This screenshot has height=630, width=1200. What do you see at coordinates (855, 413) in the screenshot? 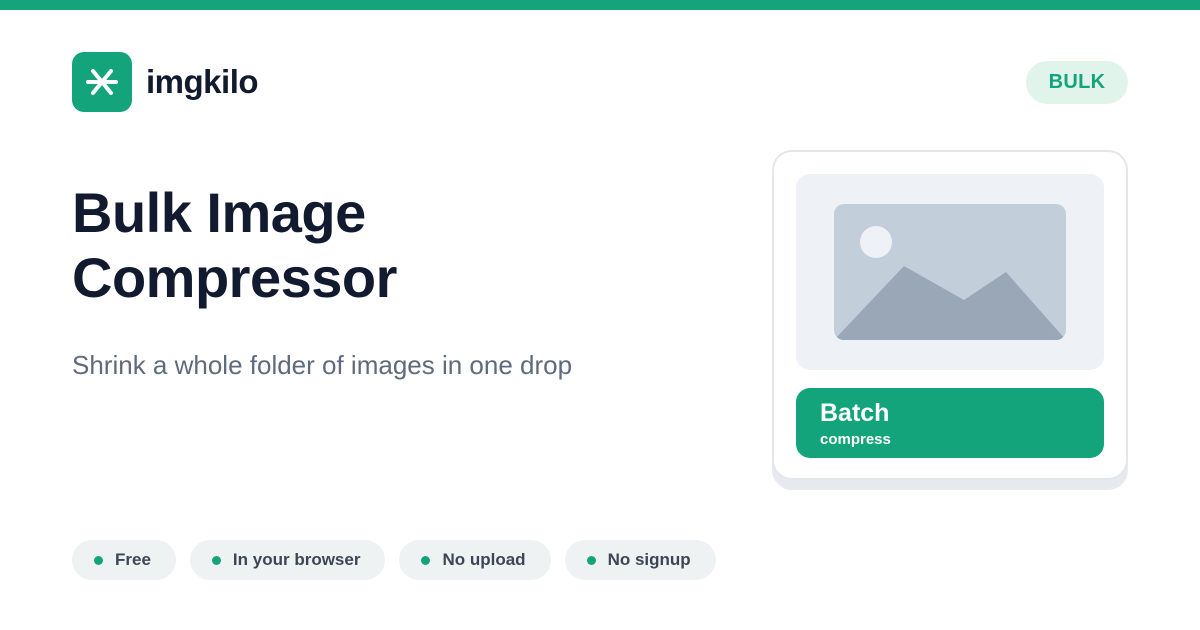
I see `action-title: Batch` at bounding box center [855, 413].